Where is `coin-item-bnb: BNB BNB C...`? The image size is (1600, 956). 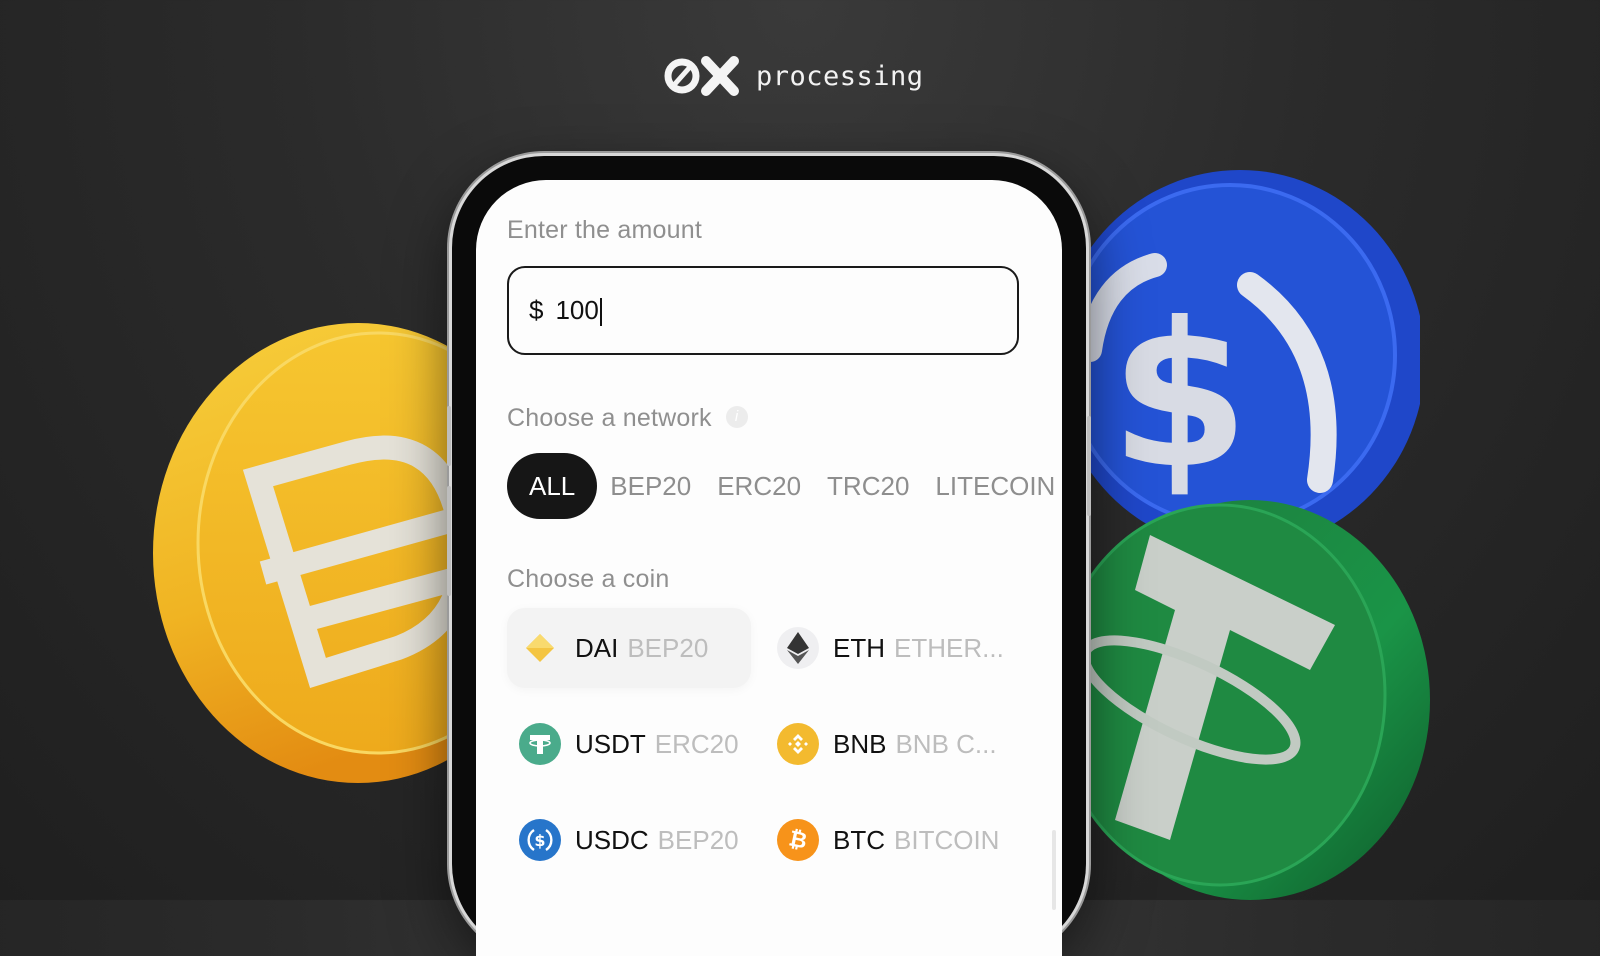 coin-item-bnb: BNB BNB C... is located at coordinates (895, 744).